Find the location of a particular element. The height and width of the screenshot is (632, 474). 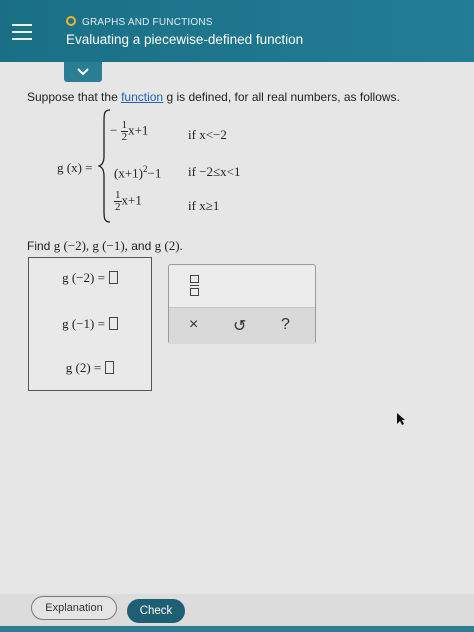

chevron-down-icon is located at coordinates (83, 72).